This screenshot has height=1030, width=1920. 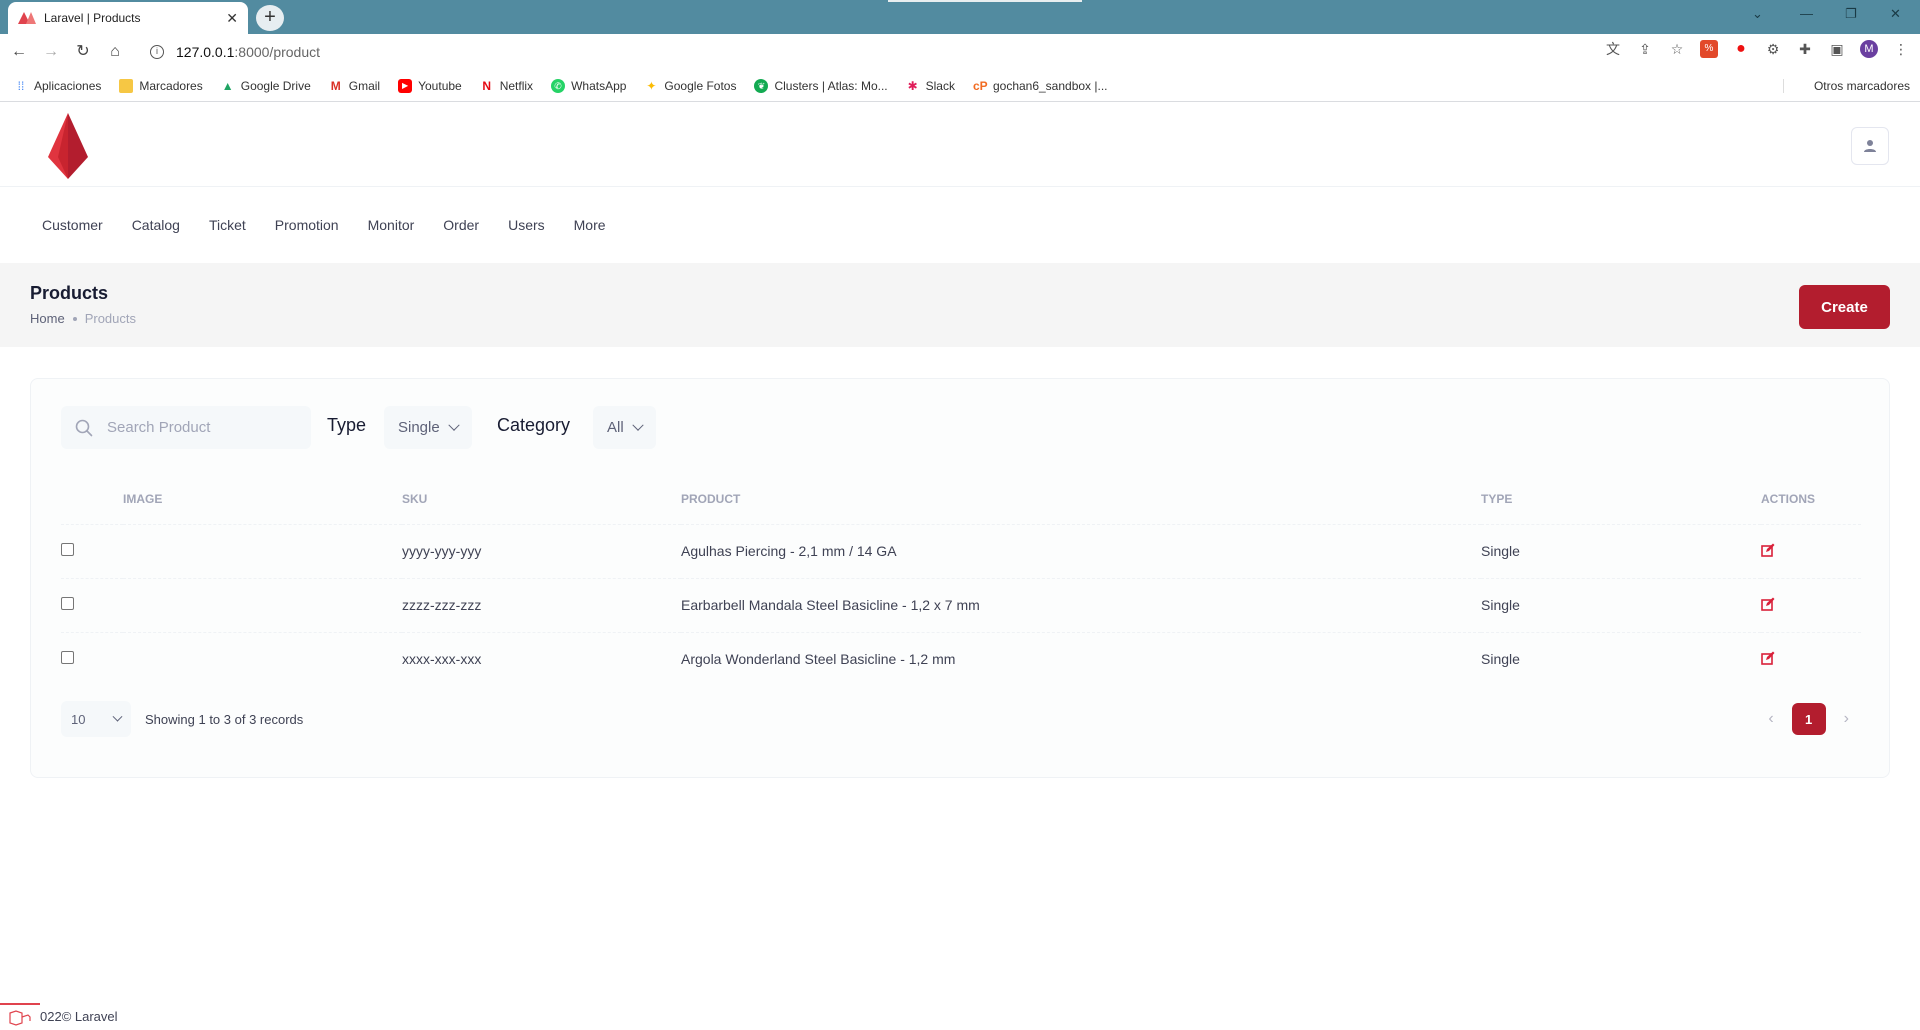 I want to click on cpanel-icon: cP, so click(x=980, y=85).